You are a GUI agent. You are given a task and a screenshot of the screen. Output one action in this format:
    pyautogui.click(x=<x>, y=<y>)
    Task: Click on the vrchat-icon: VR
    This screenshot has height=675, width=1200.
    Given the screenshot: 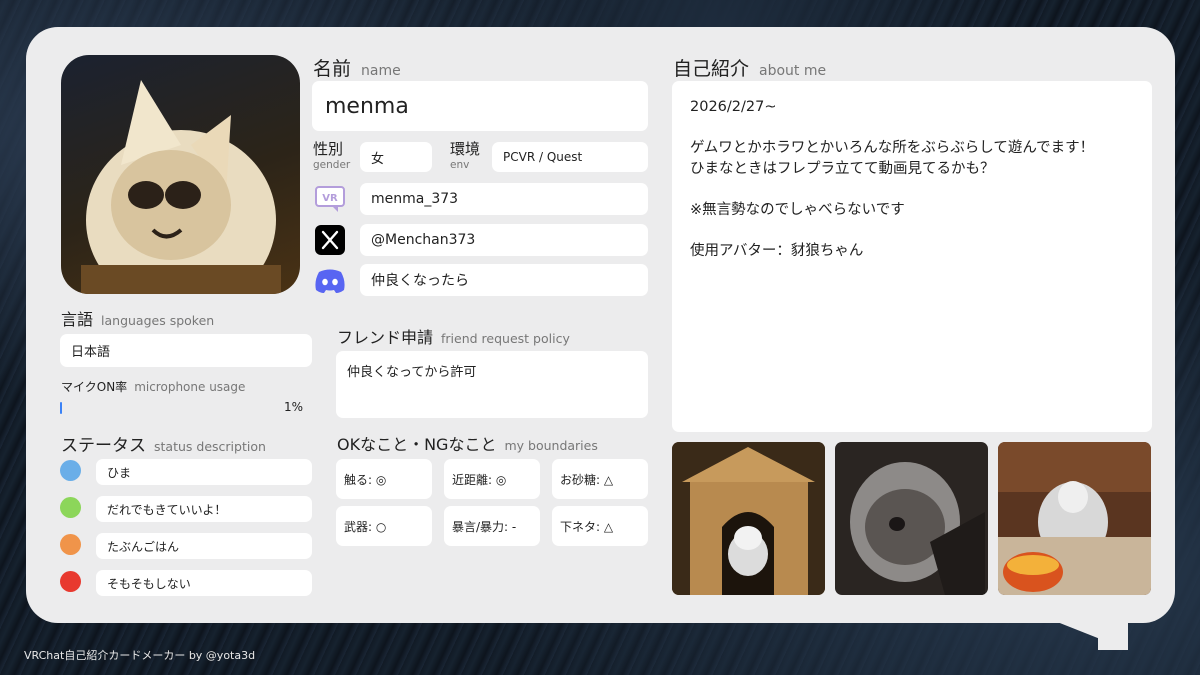 What is the action you would take?
    pyautogui.click(x=330, y=199)
    